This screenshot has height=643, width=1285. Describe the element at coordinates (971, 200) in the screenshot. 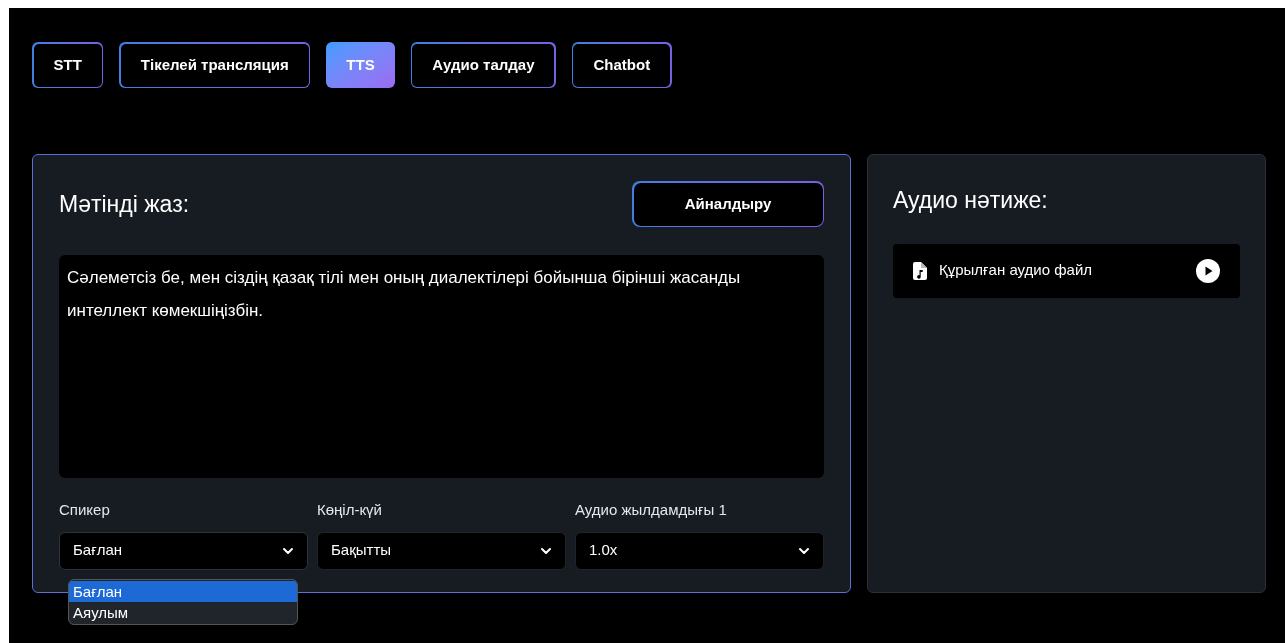

I see `panel-title: Аудио нәтиже:` at that location.